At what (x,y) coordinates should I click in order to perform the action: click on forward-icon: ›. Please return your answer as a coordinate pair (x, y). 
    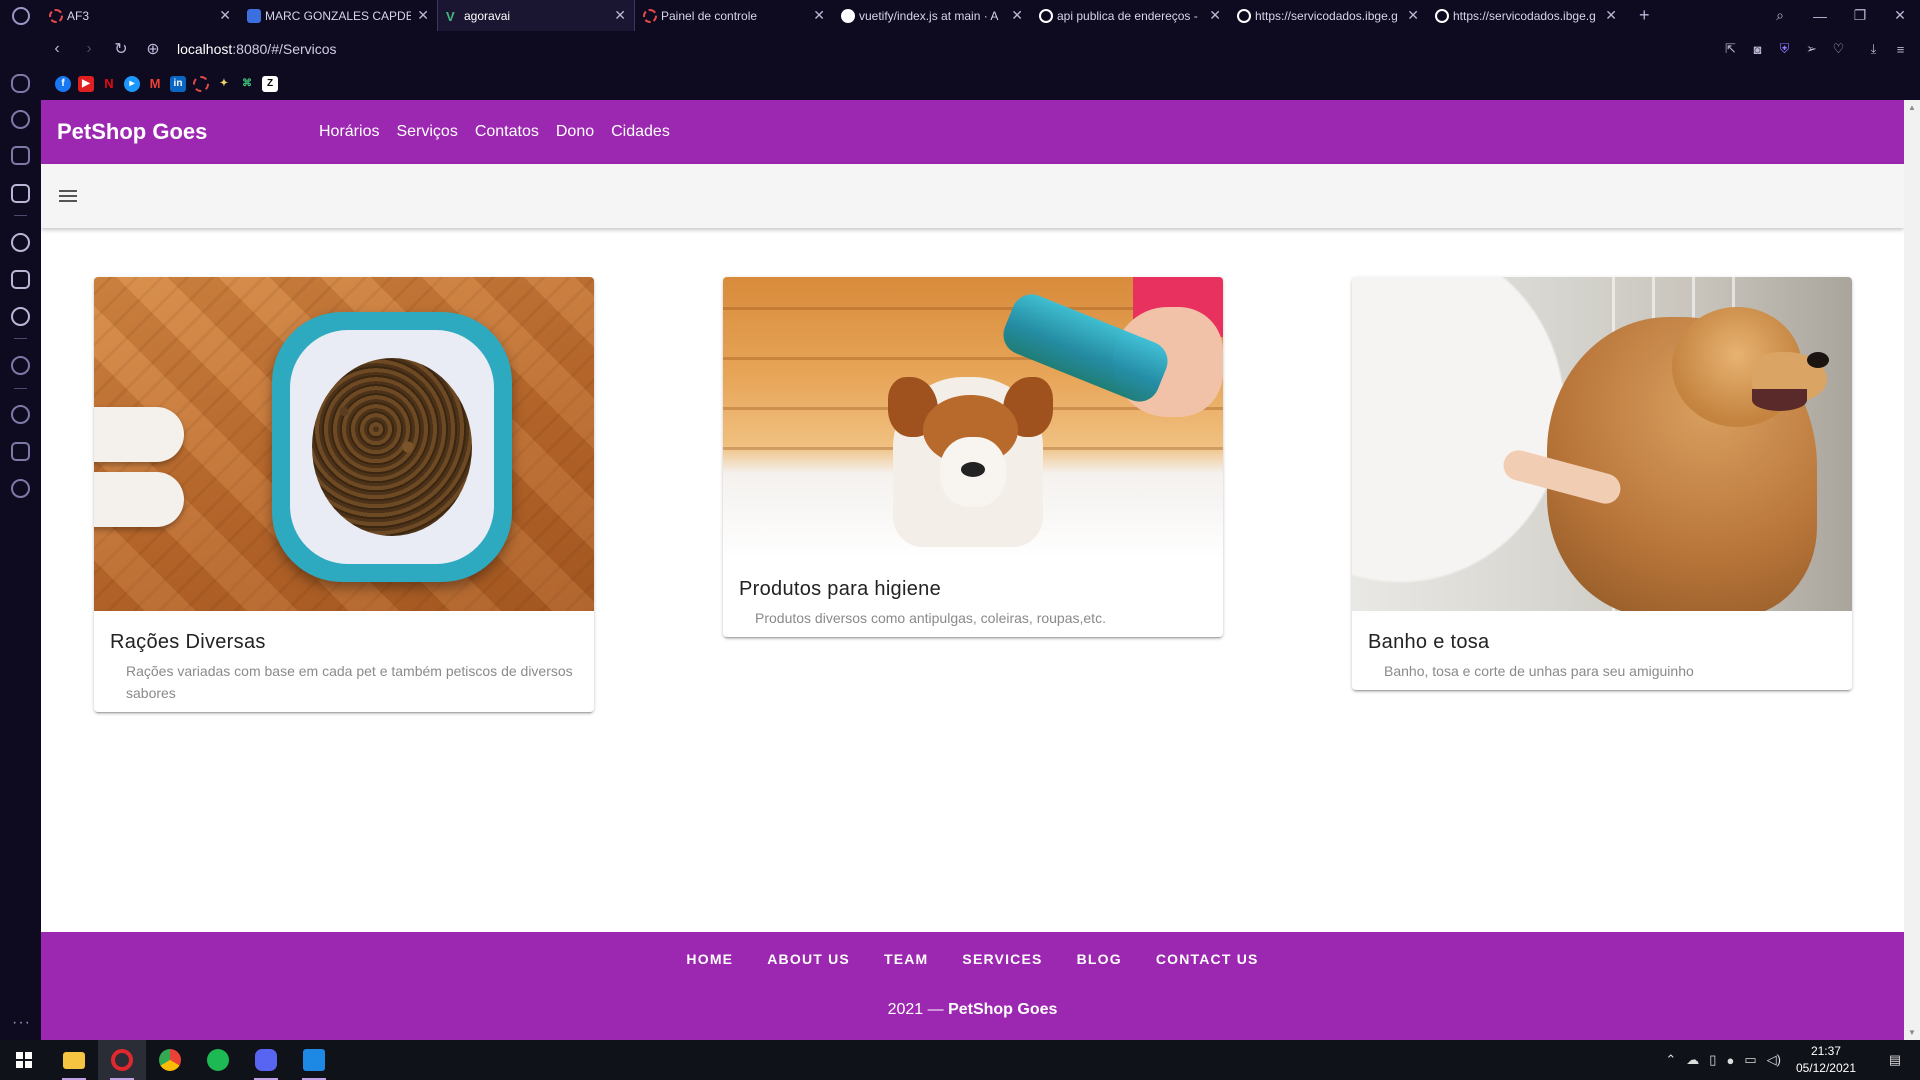
    Looking at the image, I should click on (89, 49).